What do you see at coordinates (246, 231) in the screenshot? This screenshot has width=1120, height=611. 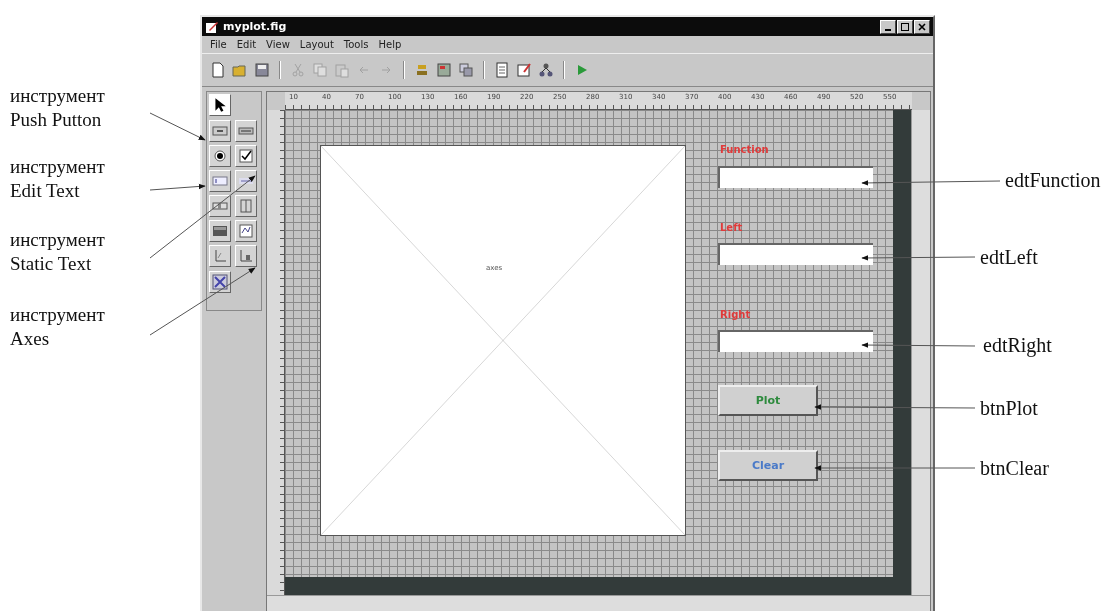 I see `popup-tool-icon` at bounding box center [246, 231].